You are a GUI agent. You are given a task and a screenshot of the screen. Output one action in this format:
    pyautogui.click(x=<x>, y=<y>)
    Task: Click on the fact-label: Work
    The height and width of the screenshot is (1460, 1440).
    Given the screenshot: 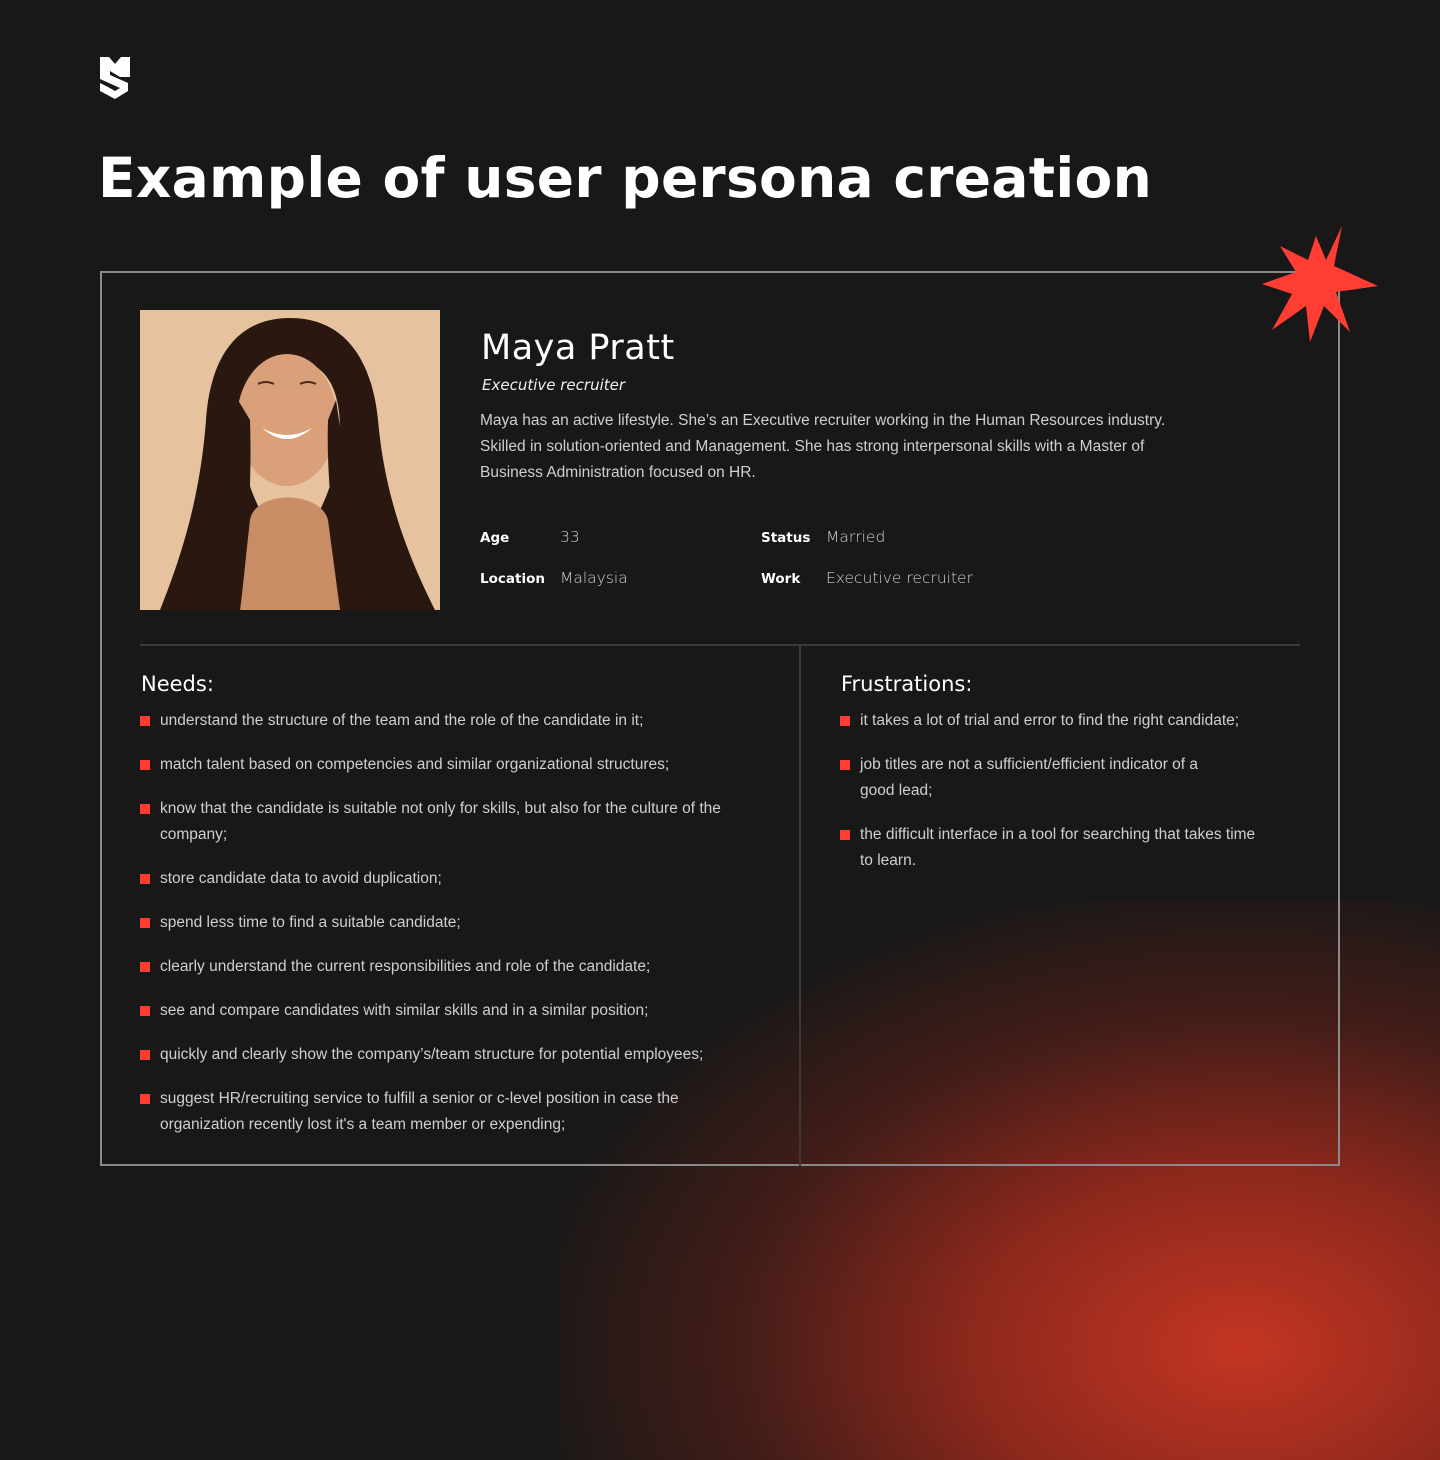 What is the action you would take?
    pyautogui.click(x=781, y=579)
    